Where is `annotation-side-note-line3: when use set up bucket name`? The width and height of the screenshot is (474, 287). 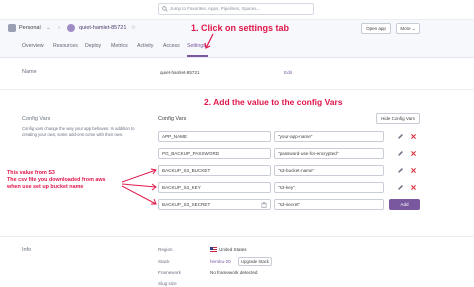 annotation-side-note-line3: when use set up bucket name is located at coordinates (45, 187).